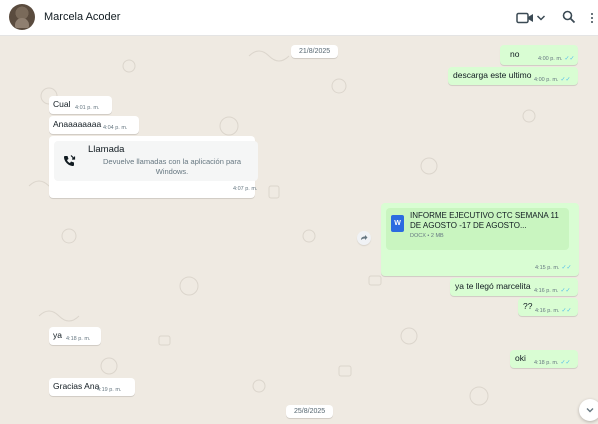 Image resolution: width=598 pixels, height=424 pixels. I want to click on message-text: Anaaaaaaaa, so click(77, 124).